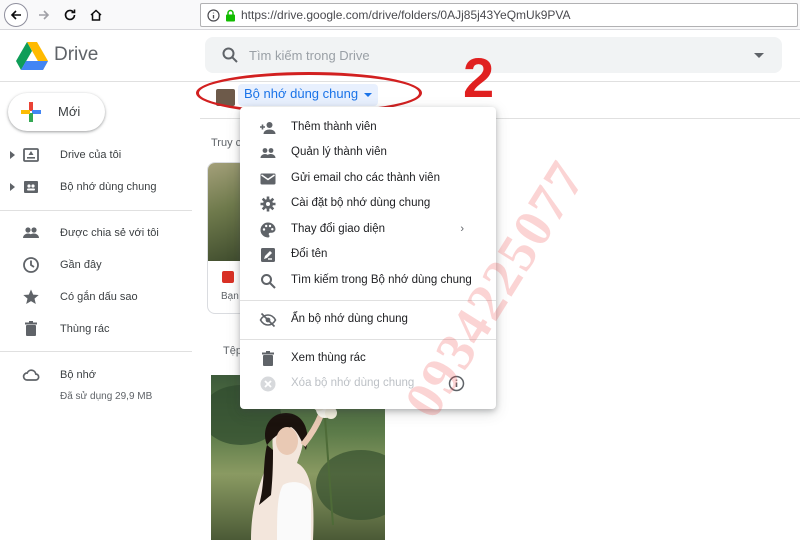 This screenshot has height=540, width=800. Describe the element at coordinates (56, 112) in the screenshot. I see `new-button: Mới` at that location.